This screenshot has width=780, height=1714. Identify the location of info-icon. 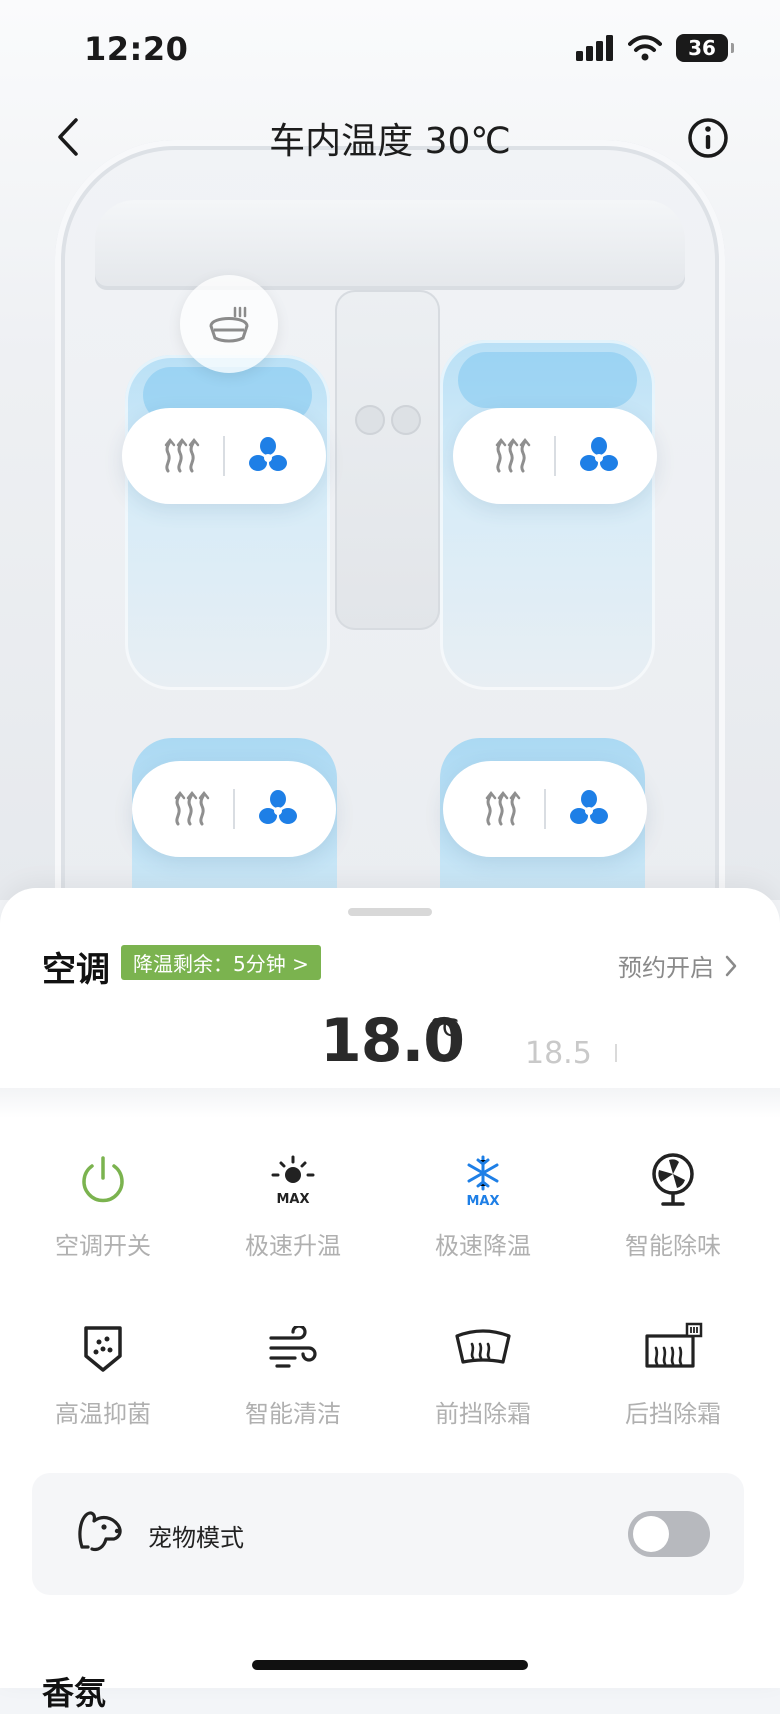
(708, 138).